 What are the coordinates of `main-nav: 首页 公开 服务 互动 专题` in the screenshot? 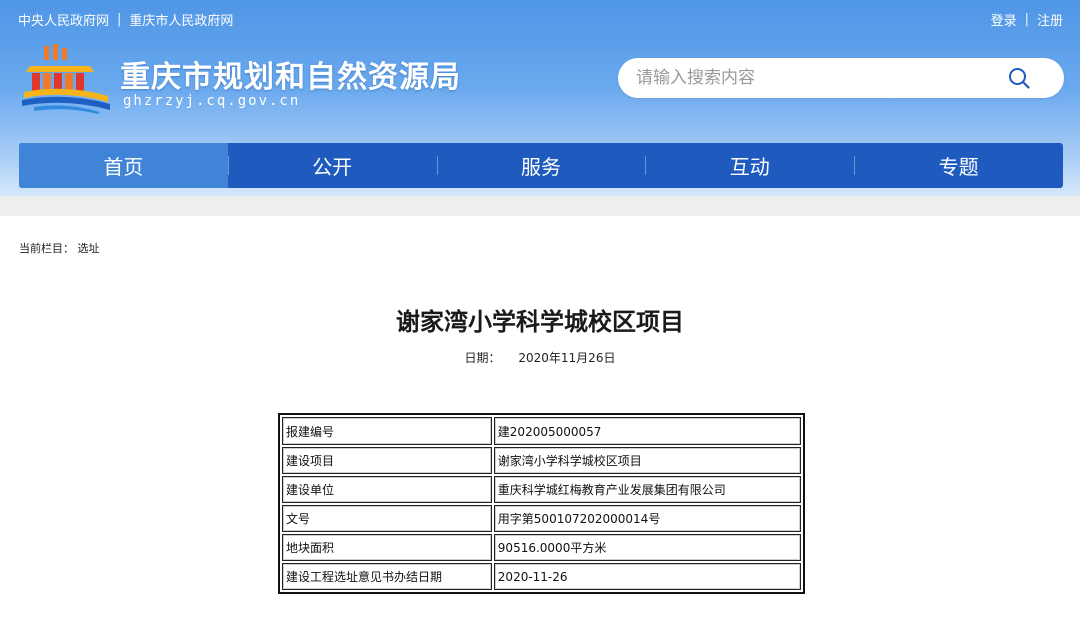 It's located at (541, 165).